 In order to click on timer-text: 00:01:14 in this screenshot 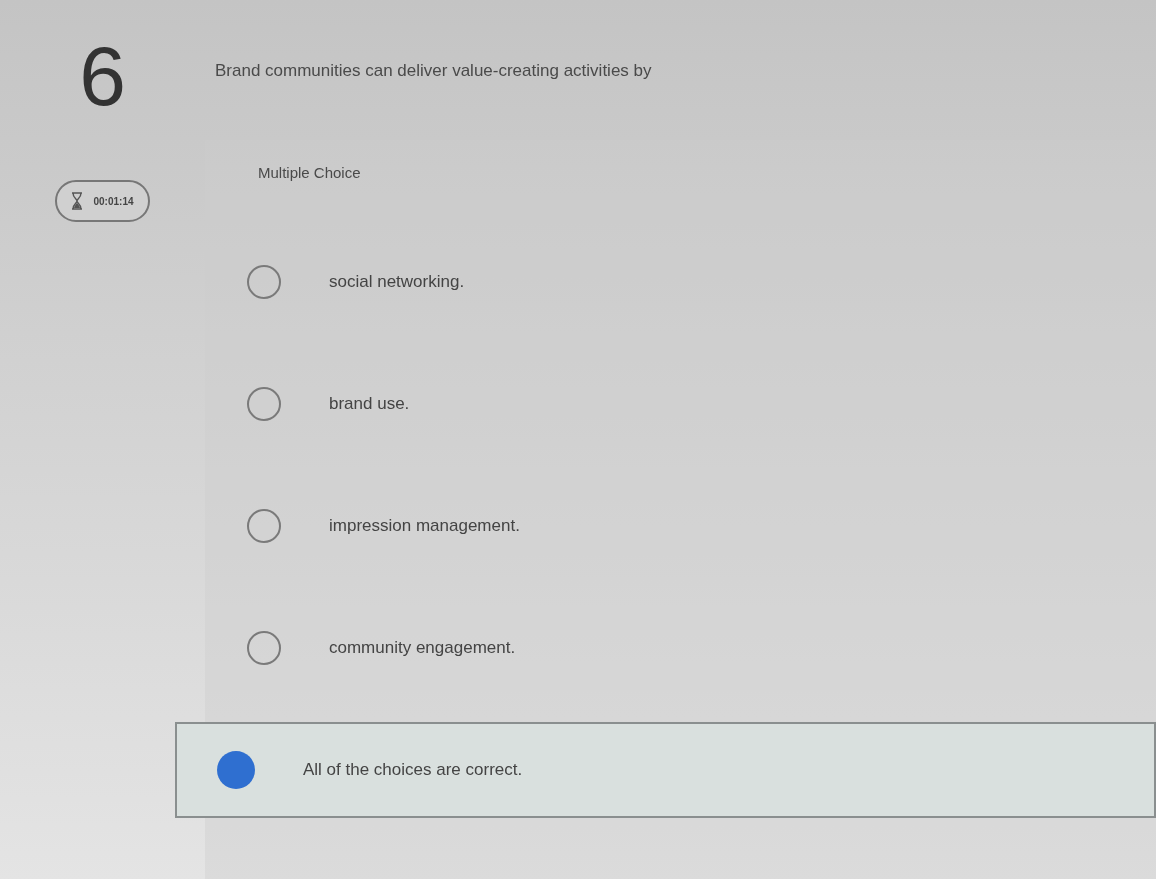, I will do `click(113, 201)`.